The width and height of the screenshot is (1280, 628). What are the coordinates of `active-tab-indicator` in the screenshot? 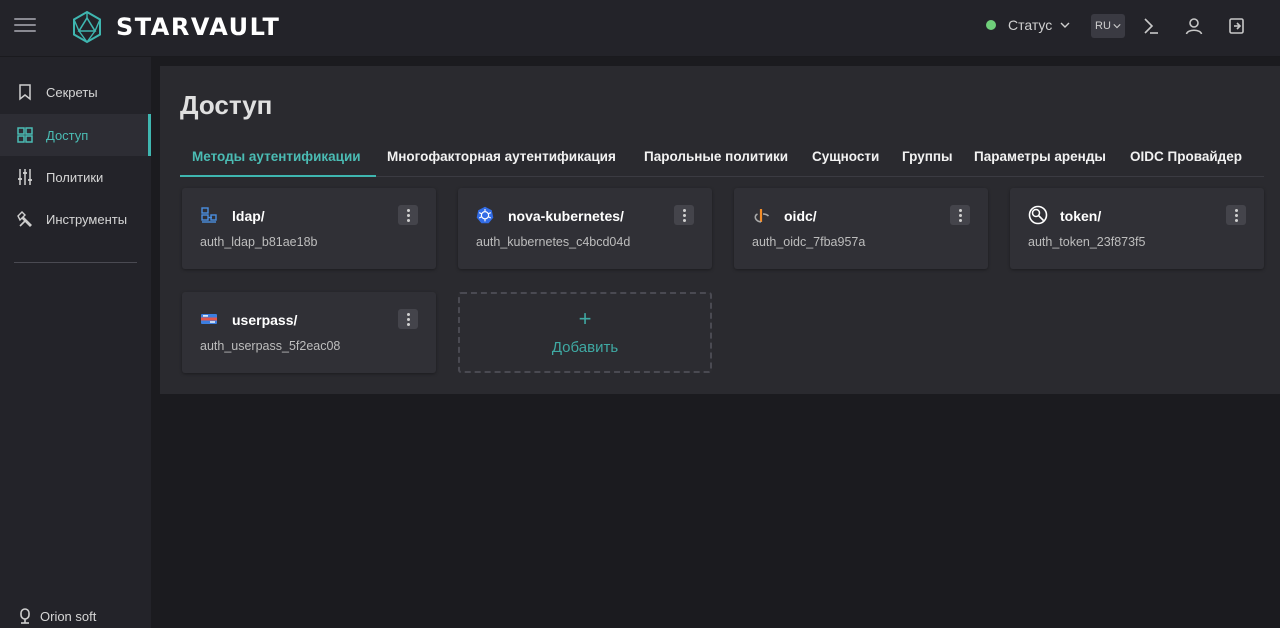 It's located at (278, 176).